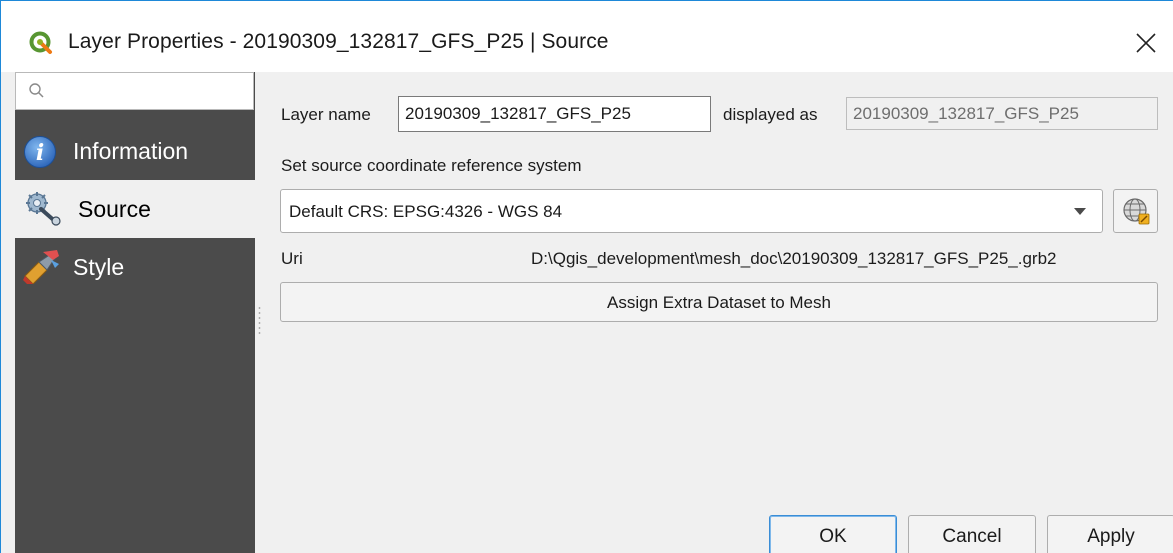 This screenshot has height=553, width=1173. What do you see at coordinates (135, 267) in the screenshot?
I see `sidebar-item-style: Style` at bounding box center [135, 267].